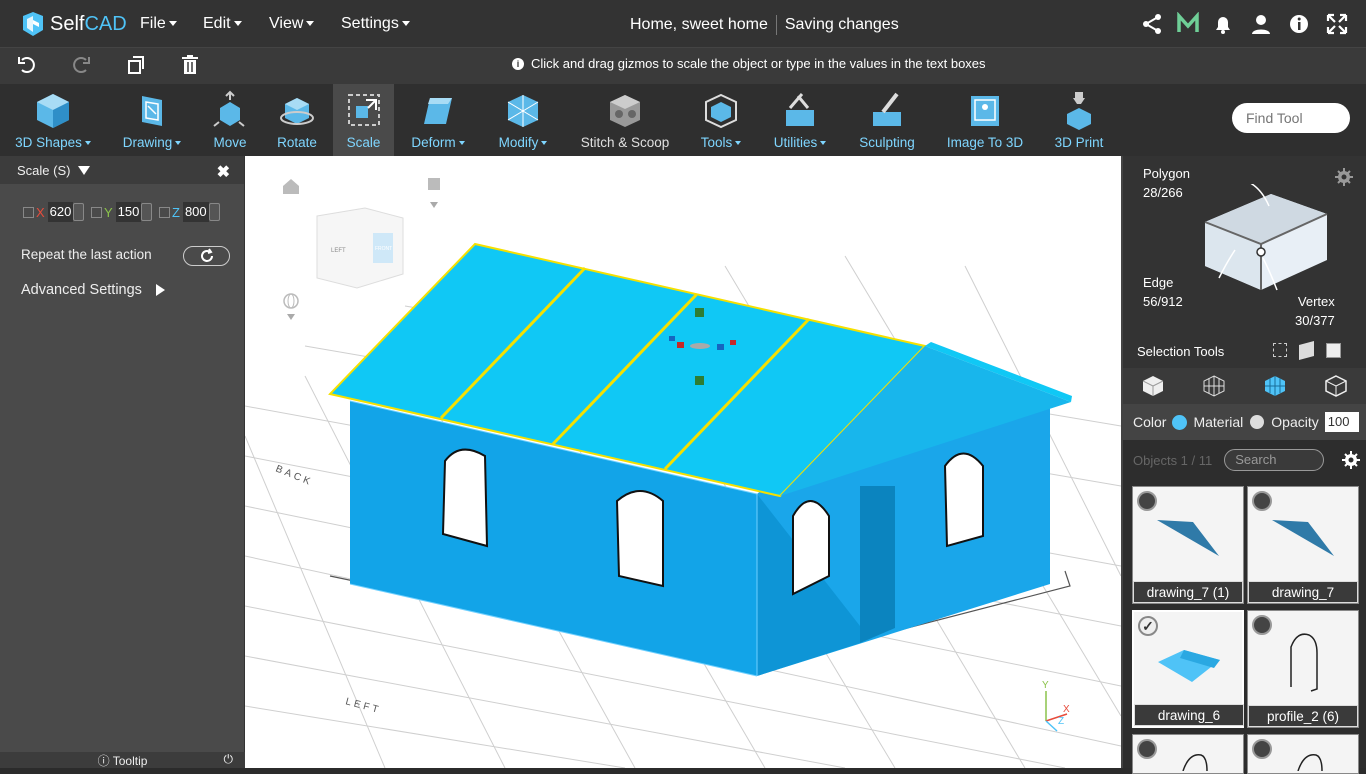 This screenshot has width=1366, height=774. Describe the element at coordinates (363, 120) in the screenshot. I see `tool-scale: Scale` at that location.